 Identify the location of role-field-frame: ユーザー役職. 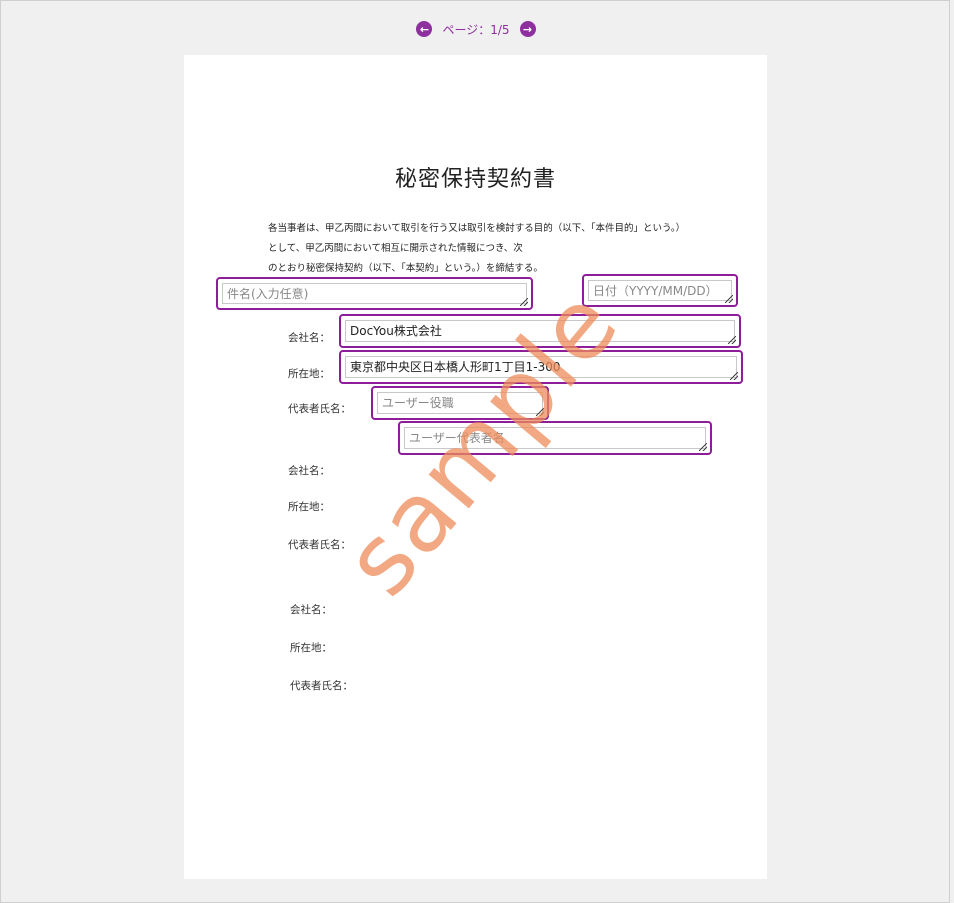
(460, 403).